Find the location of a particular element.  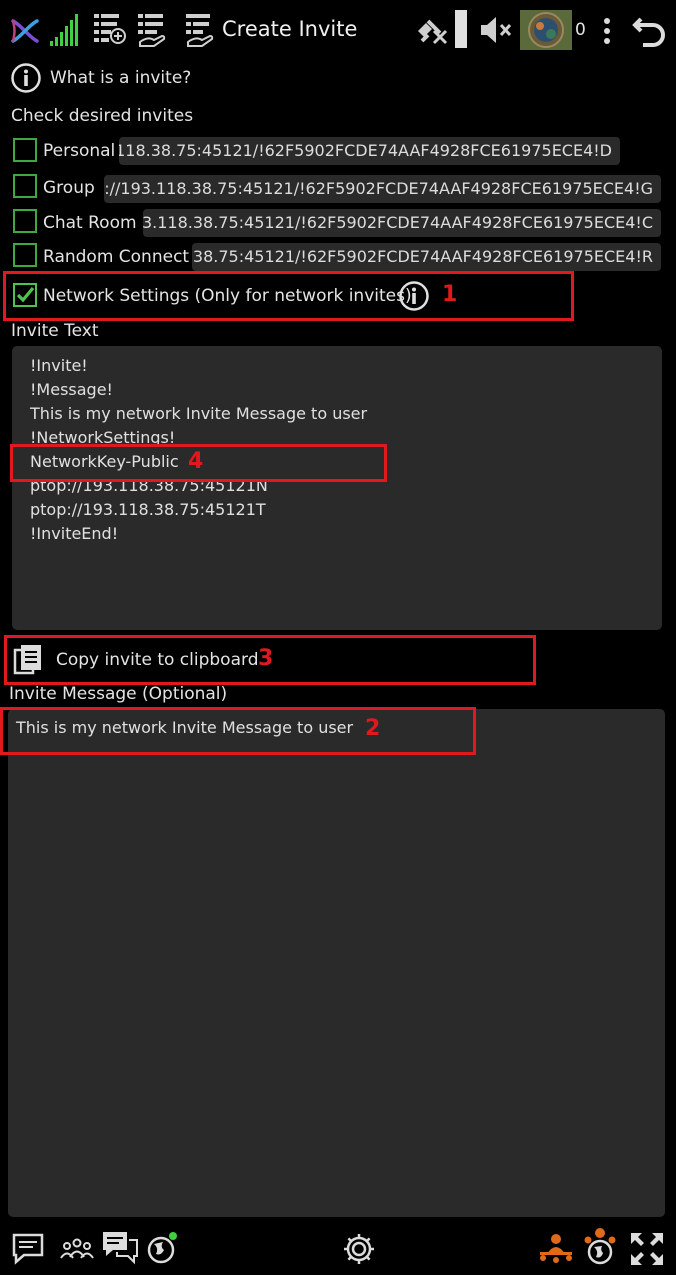

annotation-number-4: 4 is located at coordinates (196, 461).